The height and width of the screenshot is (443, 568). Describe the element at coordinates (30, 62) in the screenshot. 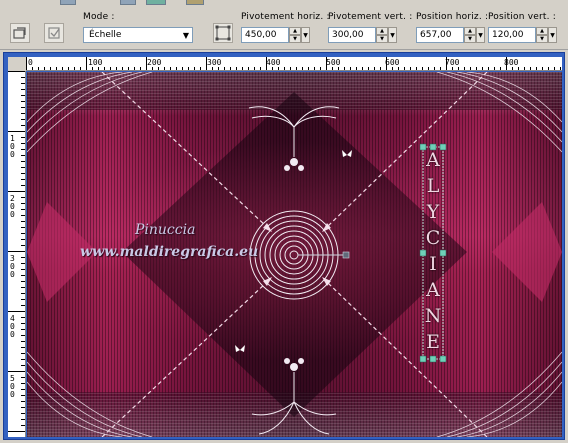

I see `ruler-label: 0` at that location.